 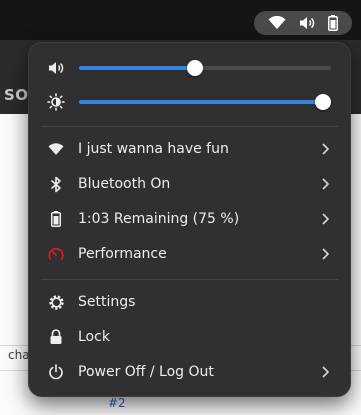 What do you see at coordinates (205, 68) in the screenshot?
I see `volume-slider` at bounding box center [205, 68].